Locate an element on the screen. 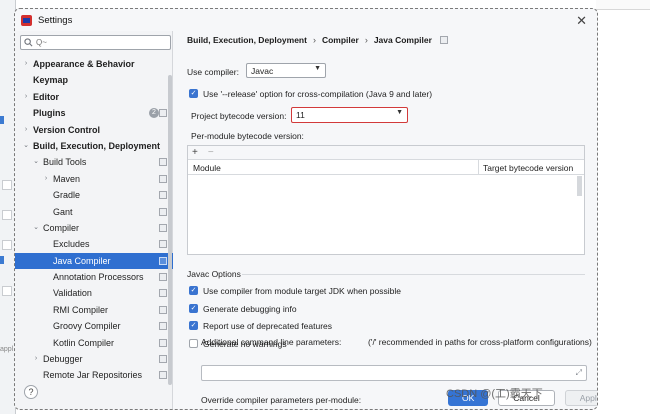  help-icon: ? is located at coordinates (31, 392).